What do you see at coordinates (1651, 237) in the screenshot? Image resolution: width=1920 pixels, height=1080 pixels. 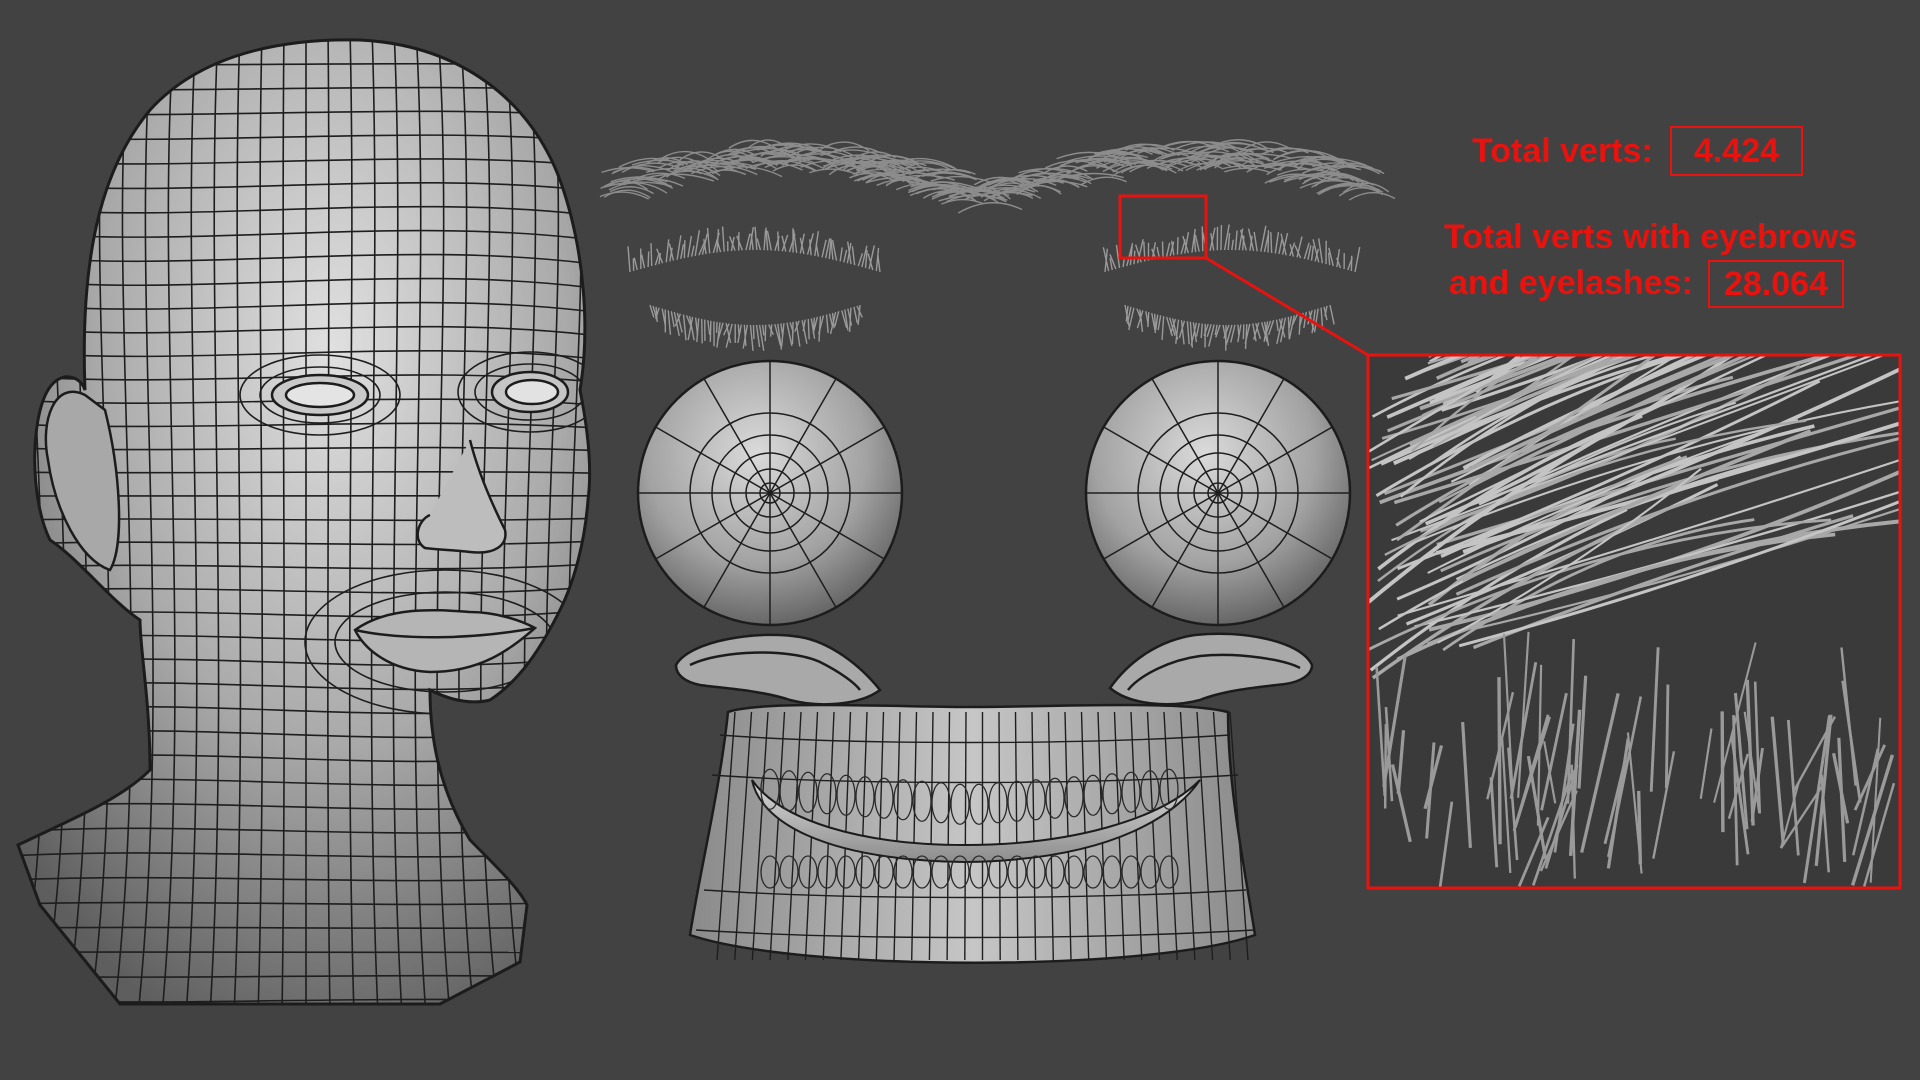 I see `total-verts-eyebrows-label: Total verts with eyebrows` at bounding box center [1651, 237].